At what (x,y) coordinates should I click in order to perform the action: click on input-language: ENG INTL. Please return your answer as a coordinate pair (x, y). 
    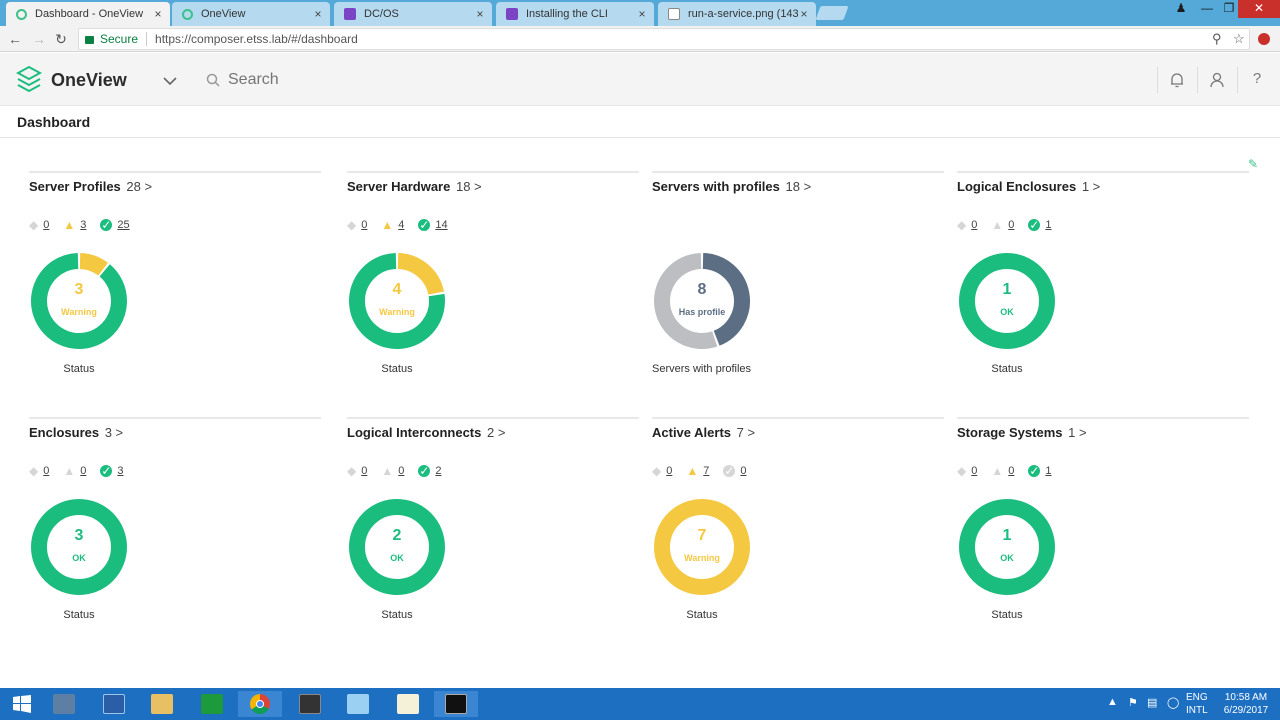
    Looking at the image, I should click on (1197, 704).